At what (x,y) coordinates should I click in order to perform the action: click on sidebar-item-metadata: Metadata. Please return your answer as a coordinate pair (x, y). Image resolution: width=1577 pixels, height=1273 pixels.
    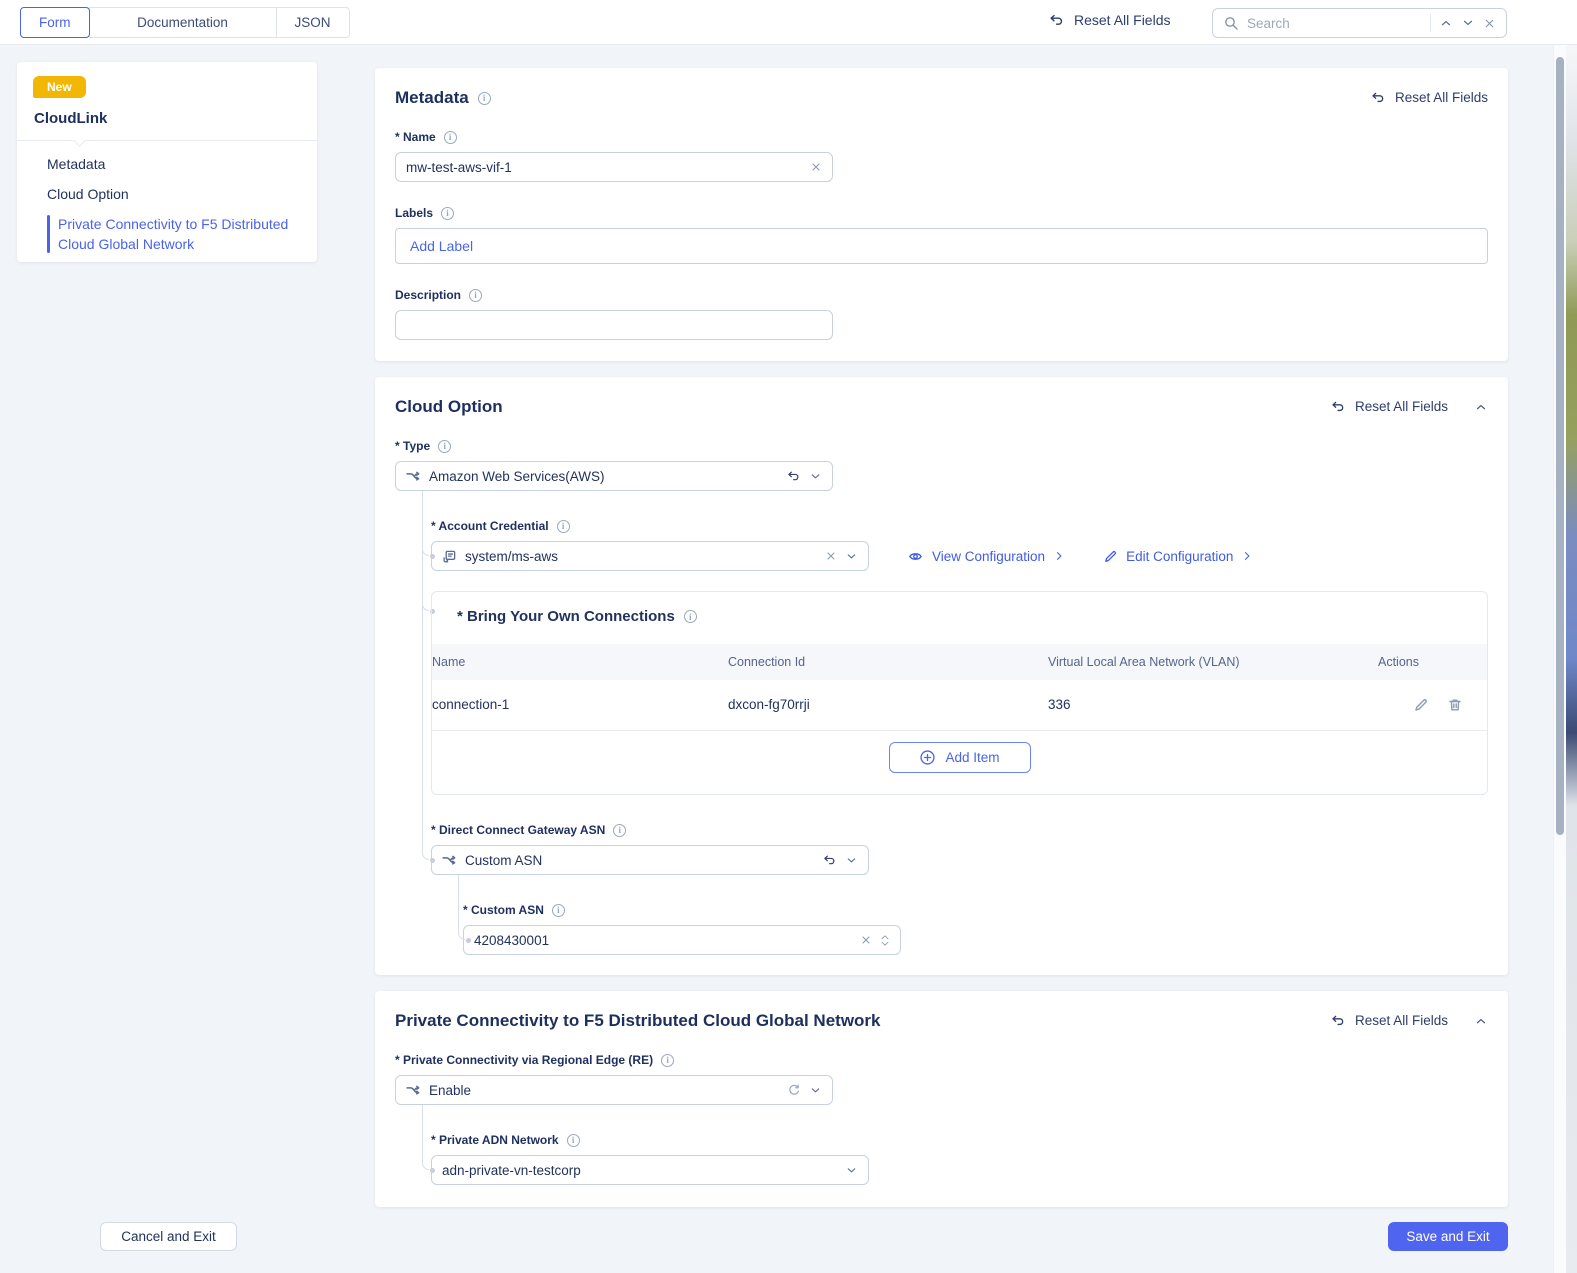
    Looking at the image, I should click on (76, 164).